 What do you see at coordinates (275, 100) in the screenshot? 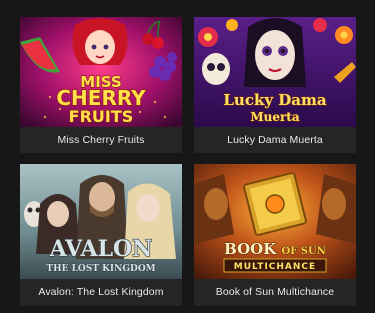
I see `logo-text-line1: Lucky Dama` at bounding box center [275, 100].